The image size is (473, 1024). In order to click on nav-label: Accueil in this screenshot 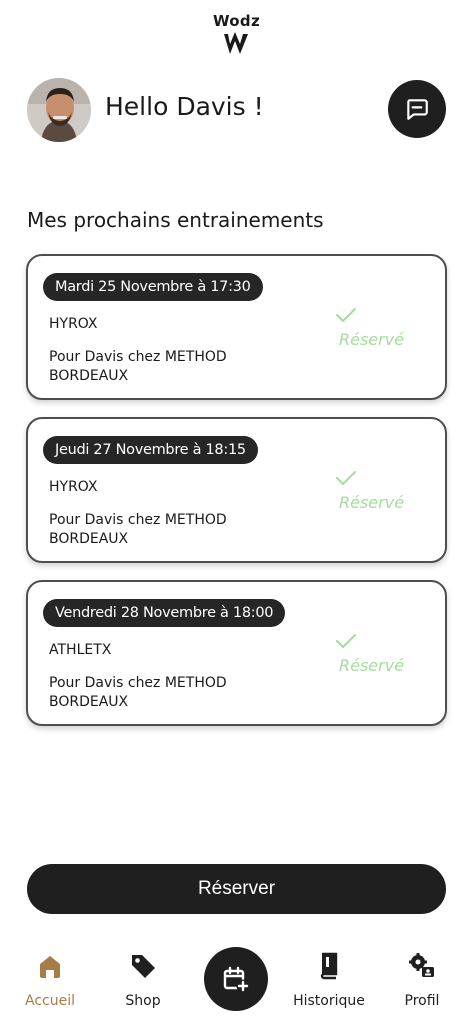, I will do `click(50, 1001)`.